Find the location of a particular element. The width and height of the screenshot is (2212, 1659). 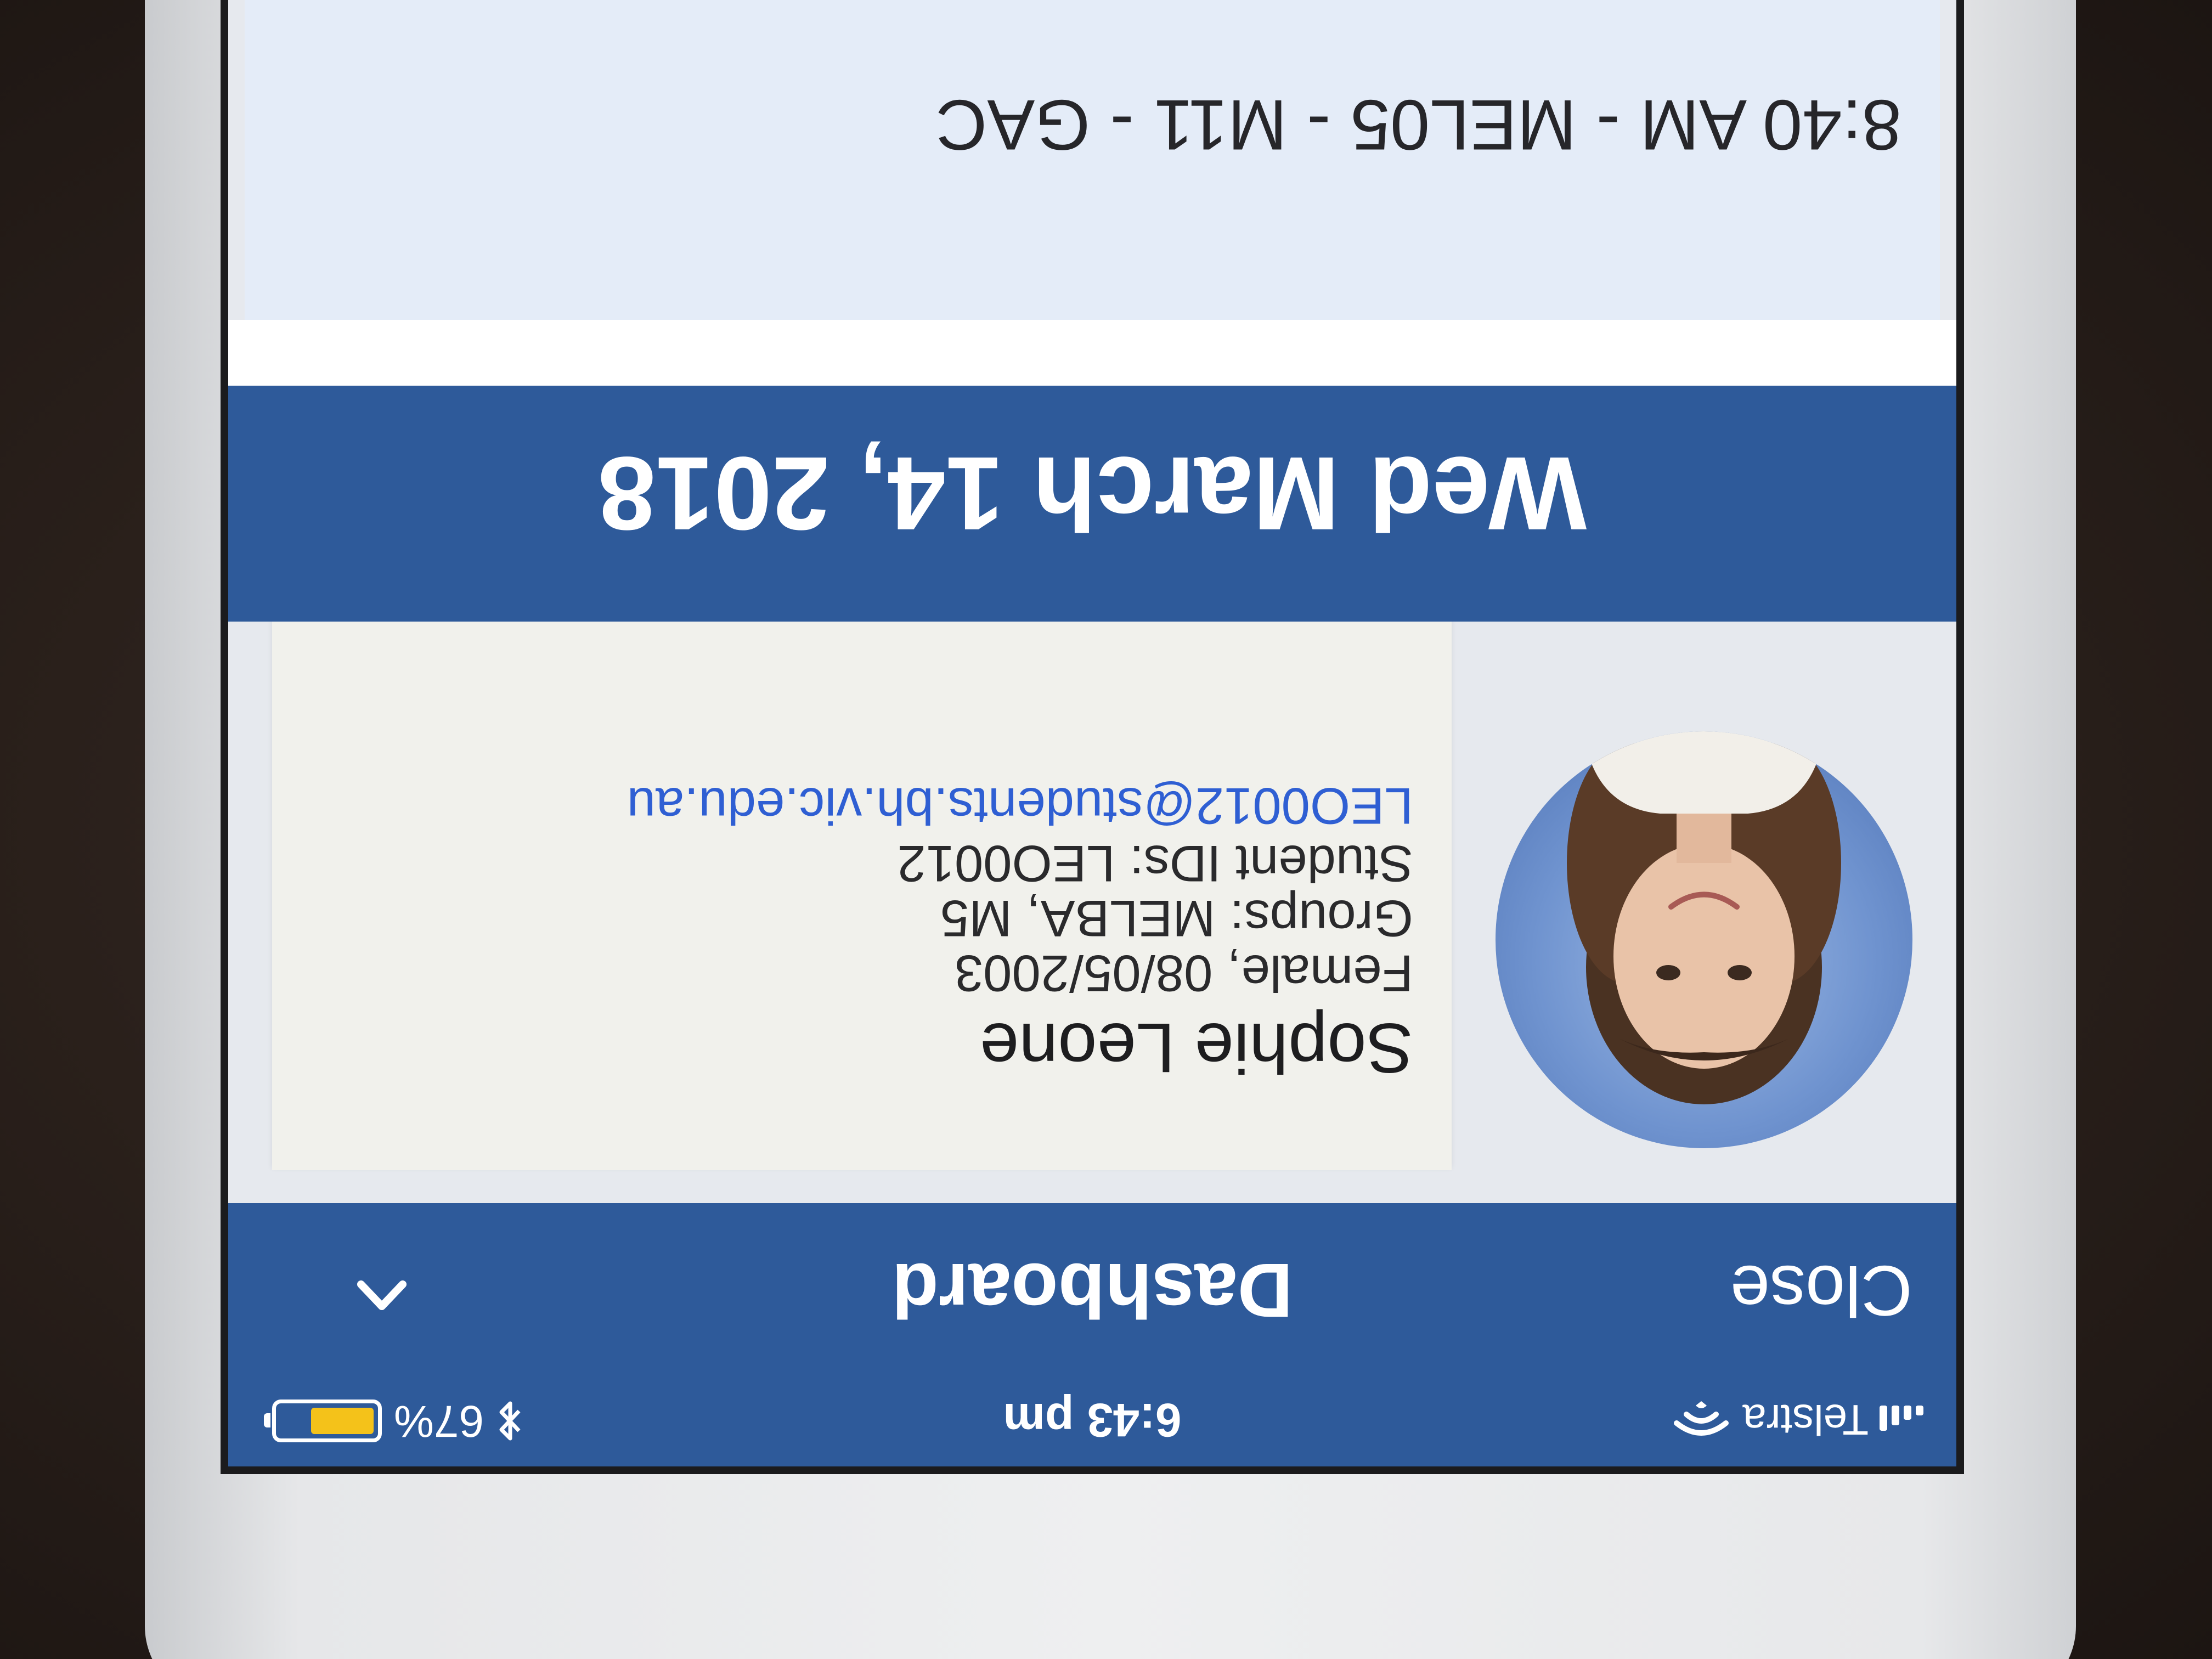

avatar is located at coordinates (1704, 940).